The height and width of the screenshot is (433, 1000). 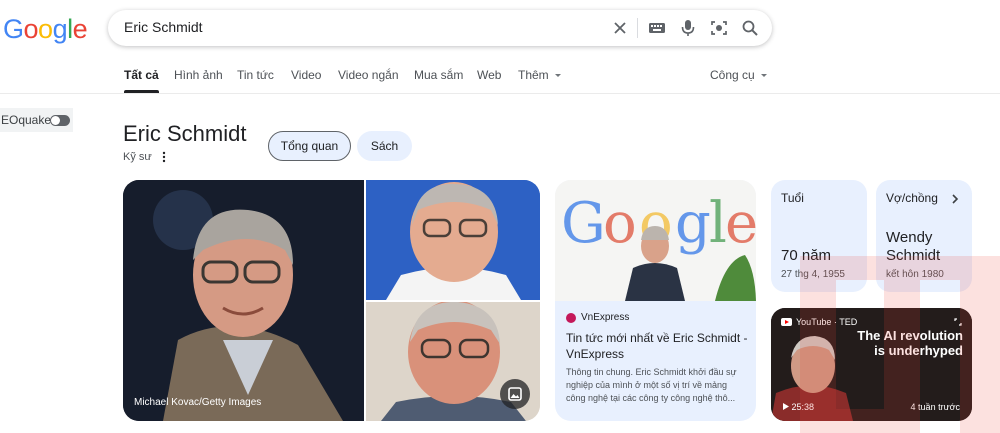 What do you see at coordinates (500, 93) in the screenshot?
I see `divider` at bounding box center [500, 93].